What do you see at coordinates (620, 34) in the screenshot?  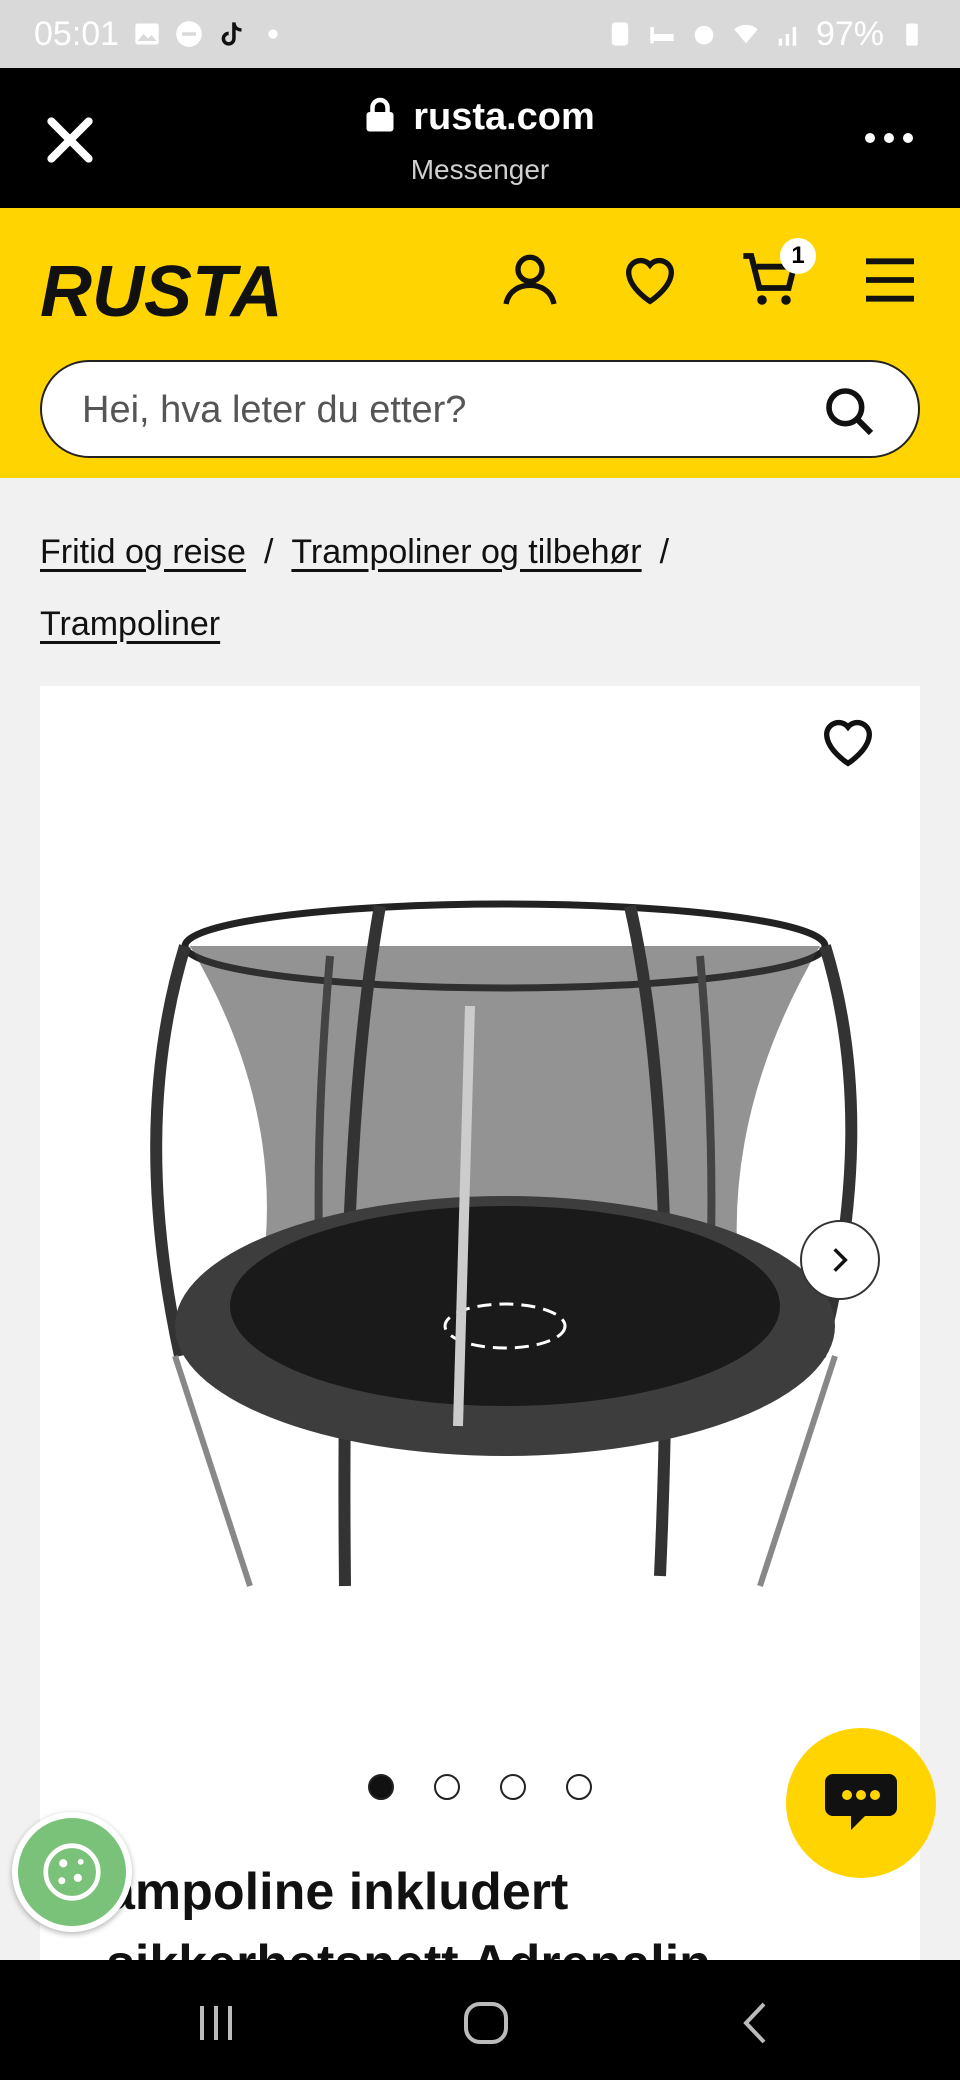 I see `data-saver-icon` at bounding box center [620, 34].